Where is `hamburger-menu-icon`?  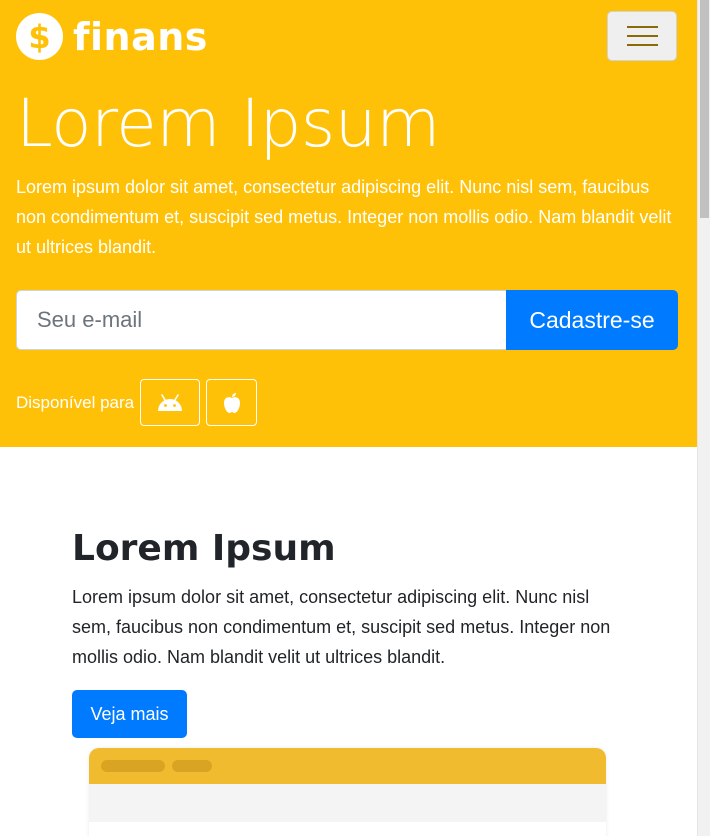
hamburger-menu-icon is located at coordinates (642, 27).